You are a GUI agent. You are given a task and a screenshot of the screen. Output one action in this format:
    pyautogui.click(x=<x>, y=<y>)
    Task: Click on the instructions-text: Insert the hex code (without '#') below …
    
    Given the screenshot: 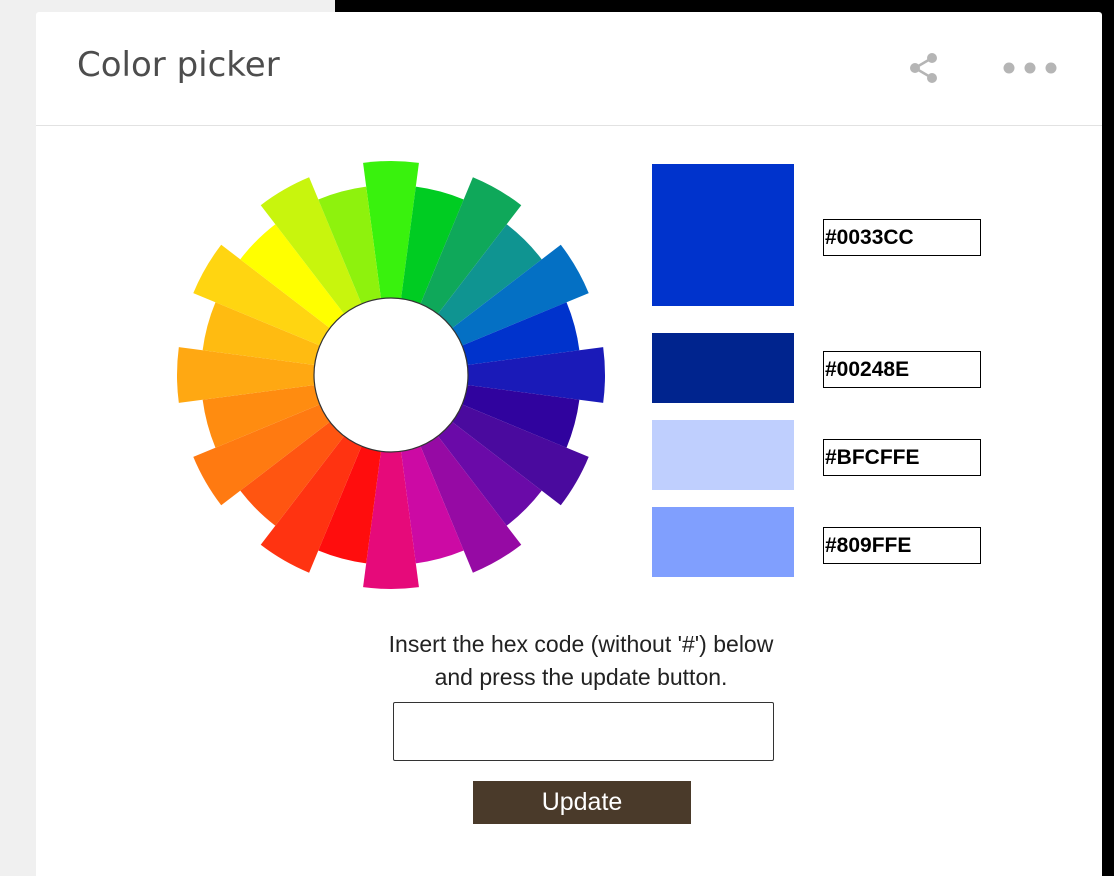 What is the action you would take?
    pyautogui.click(x=581, y=661)
    